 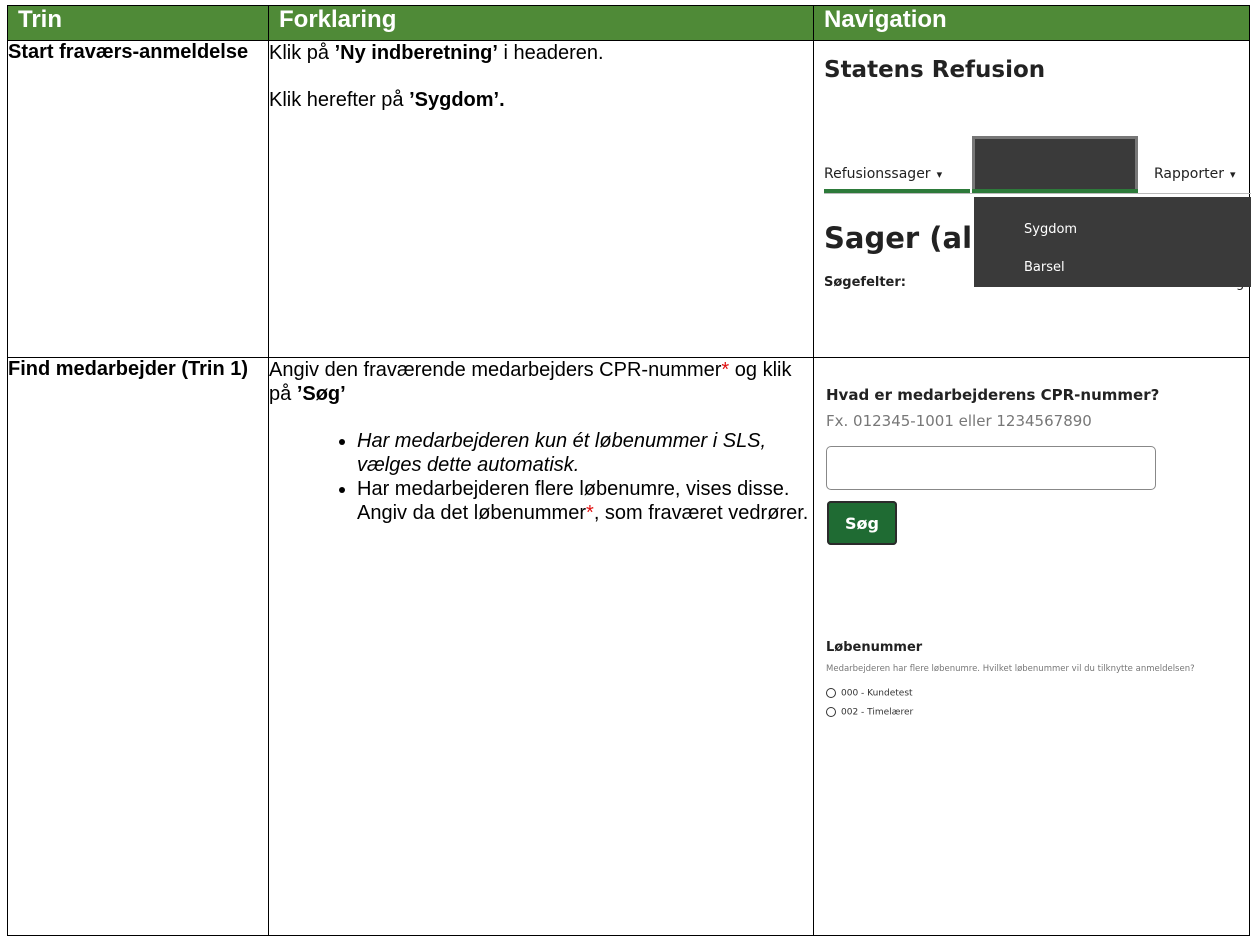 What do you see at coordinates (935, 70) in the screenshot?
I see `brand-title: Statens Refusion` at bounding box center [935, 70].